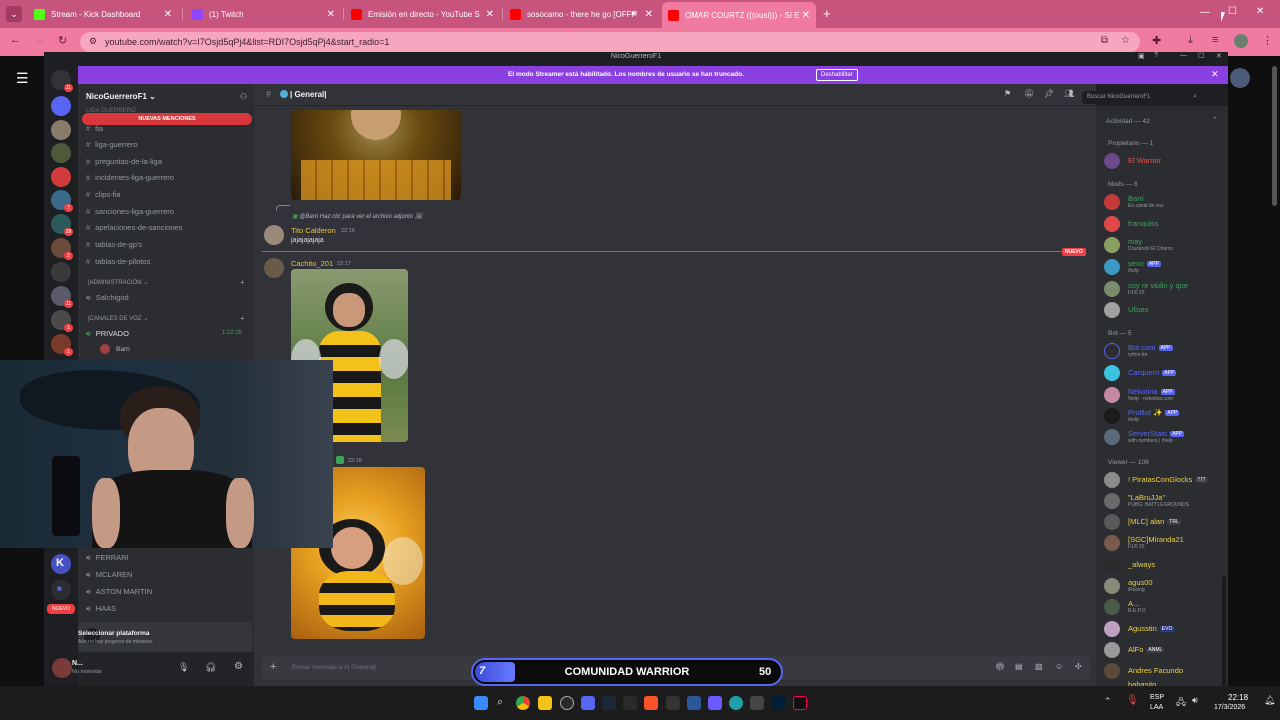 This screenshot has width=1280, height=720. Describe the element at coordinates (588, 703) in the screenshot. I see `discord-icon` at that location.